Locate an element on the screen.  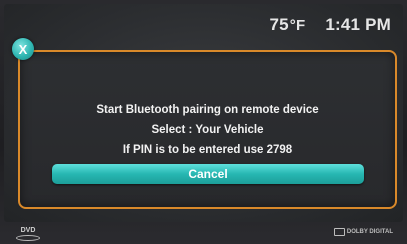
pairing-select-vehicle: Select : Your Vehicle is located at coordinates (207, 130).